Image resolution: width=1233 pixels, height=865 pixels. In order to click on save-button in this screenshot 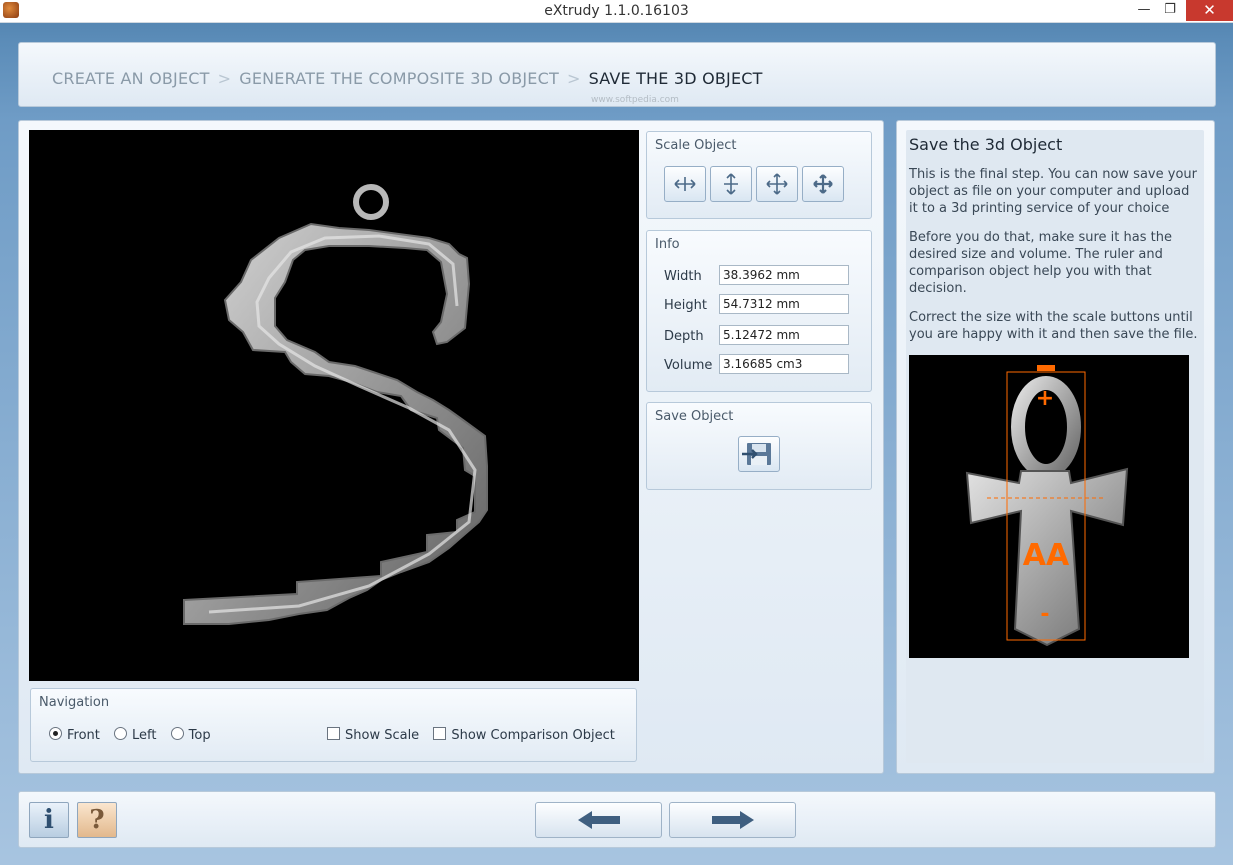, I will do `click(759, 454)`.